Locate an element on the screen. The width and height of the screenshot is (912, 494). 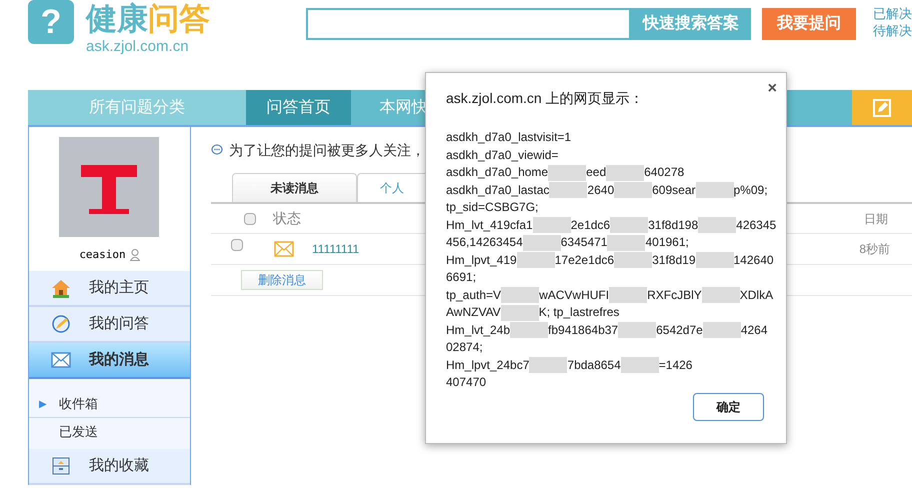
search-field is located at coordinates (468, 24).